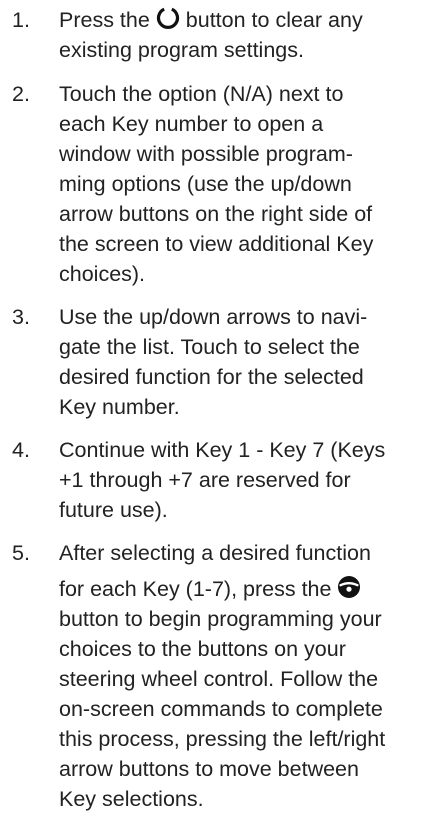 This screenshot has width=431, height=814. I want to click on step-line: arrow buttons to move between, so click(209, 769).